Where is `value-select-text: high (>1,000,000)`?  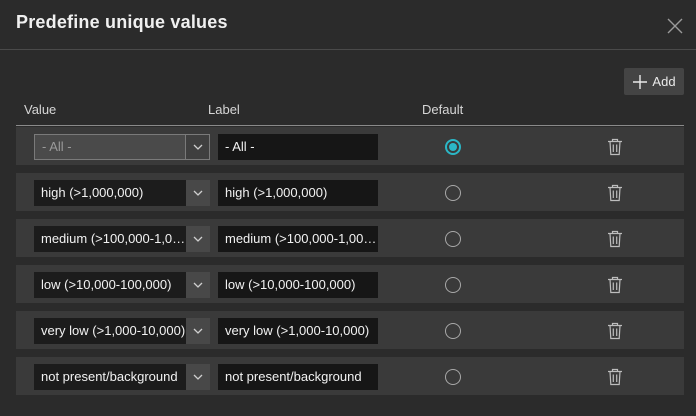 value-select-text: high (>1,000,000) is located at coordinates (110, 193).